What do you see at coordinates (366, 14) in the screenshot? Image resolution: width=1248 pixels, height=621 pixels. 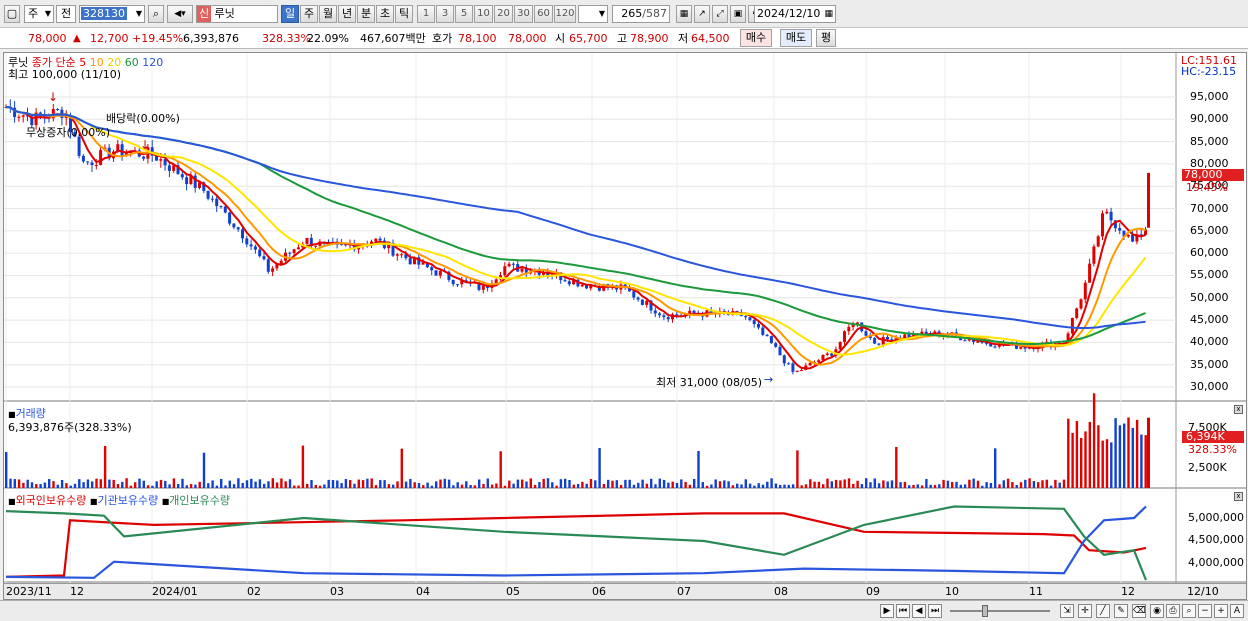 I see `period-minute: 분` at bounding box center [366, 14].